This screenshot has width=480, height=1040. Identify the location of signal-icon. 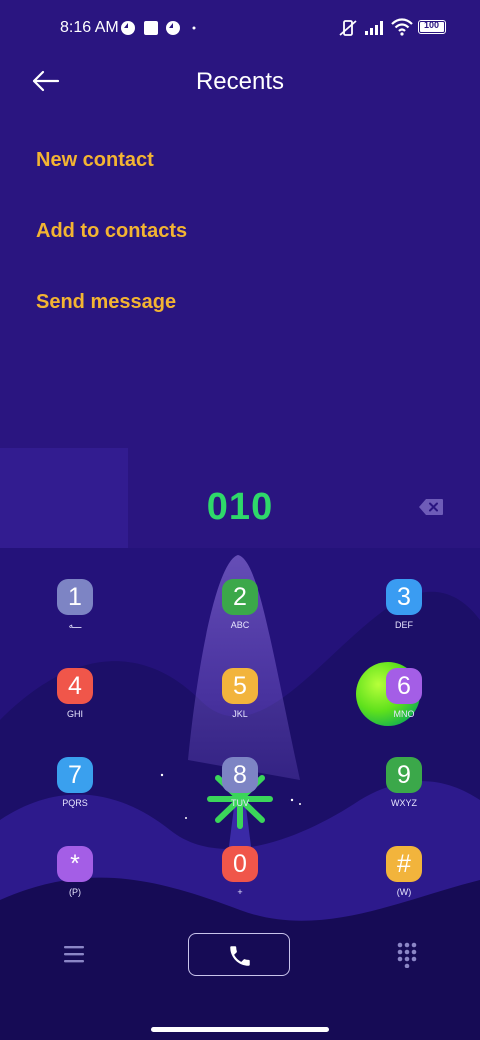
(374, 28).